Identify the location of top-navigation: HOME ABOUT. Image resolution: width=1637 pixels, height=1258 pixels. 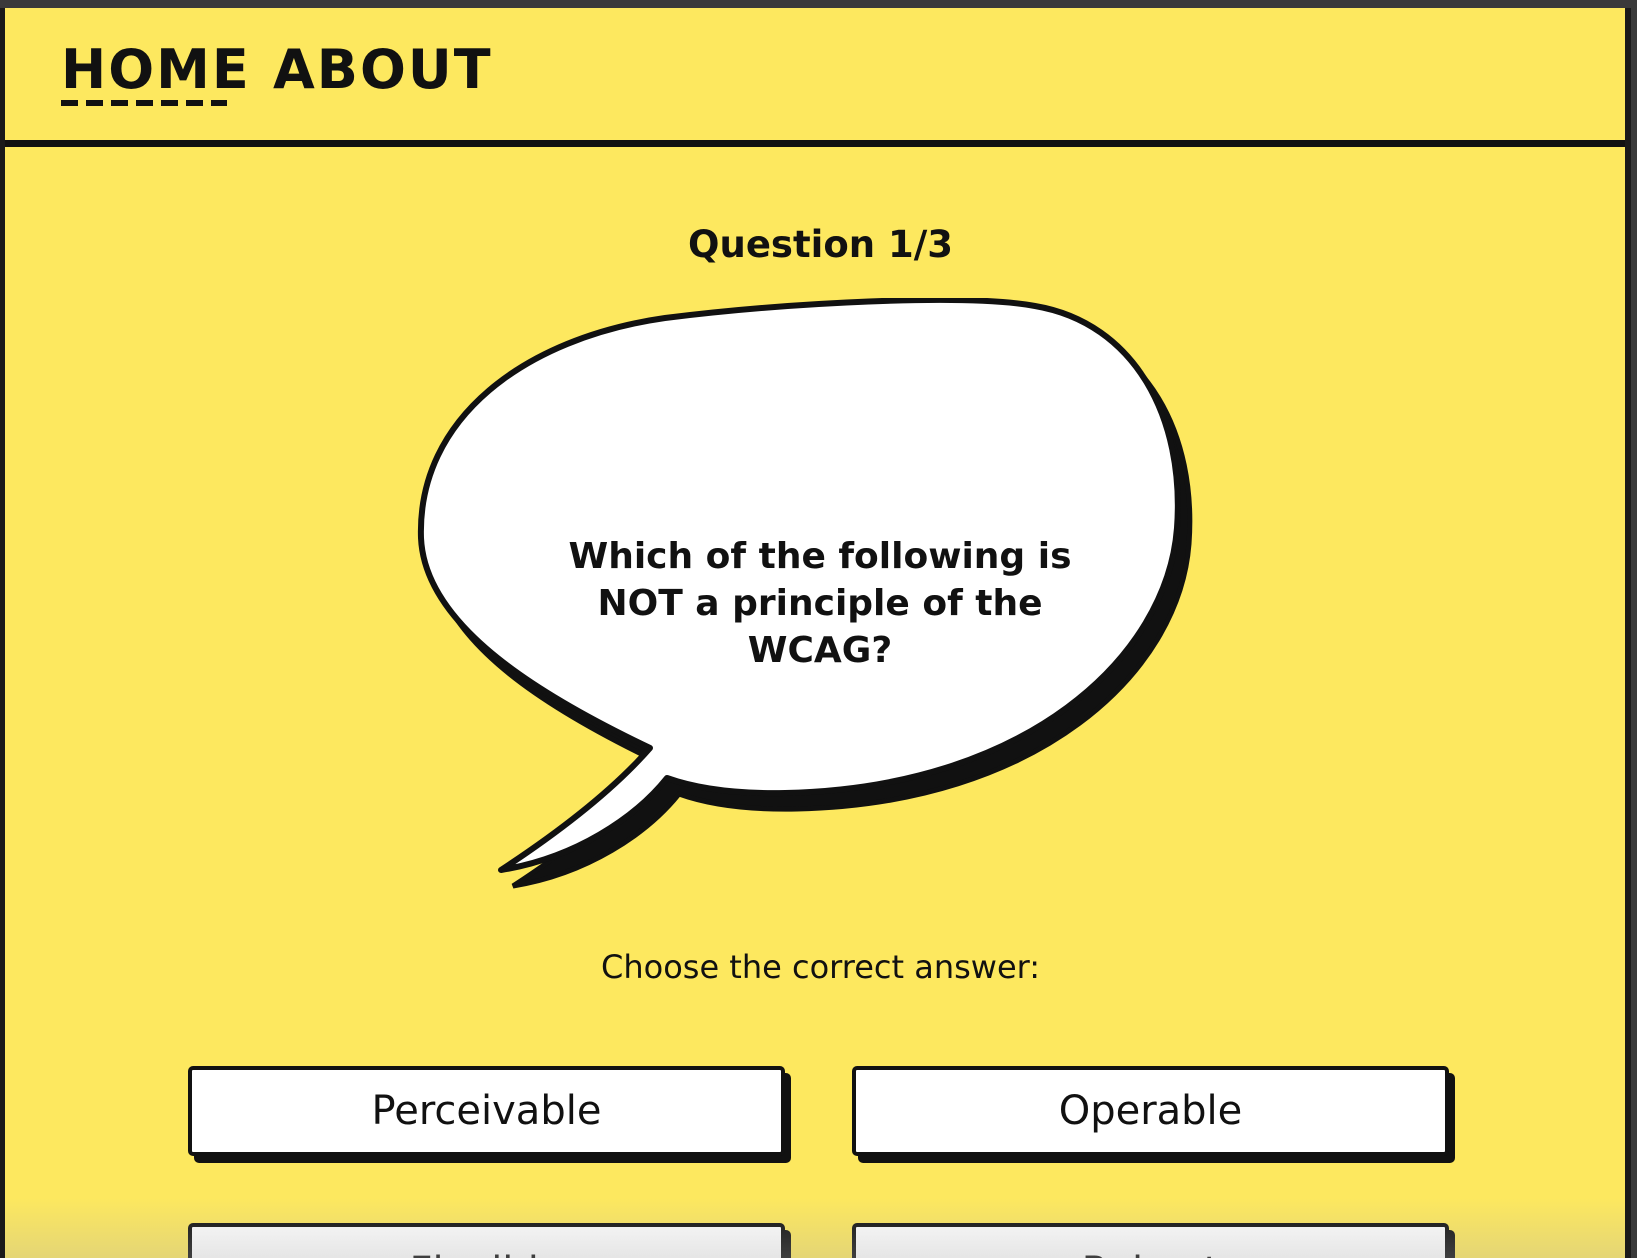
(815, 77).